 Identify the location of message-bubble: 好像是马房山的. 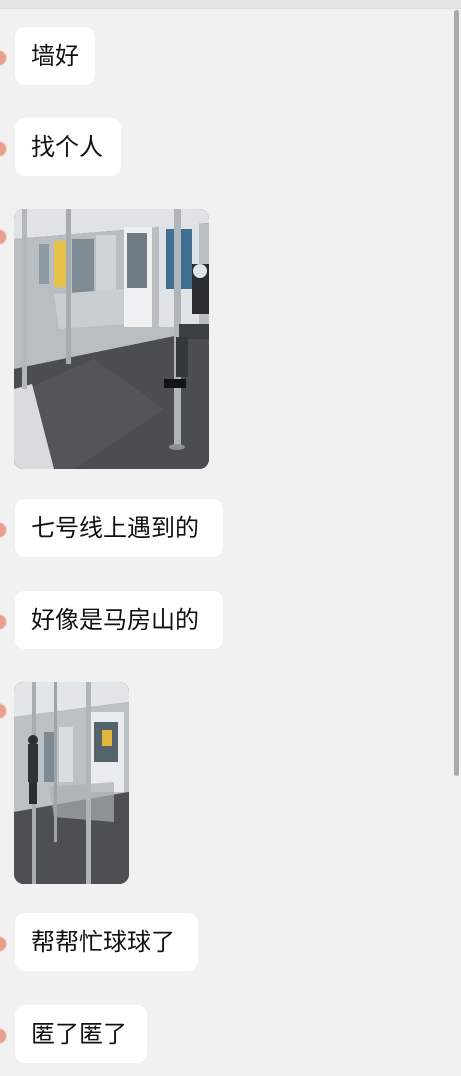
(119, 620).